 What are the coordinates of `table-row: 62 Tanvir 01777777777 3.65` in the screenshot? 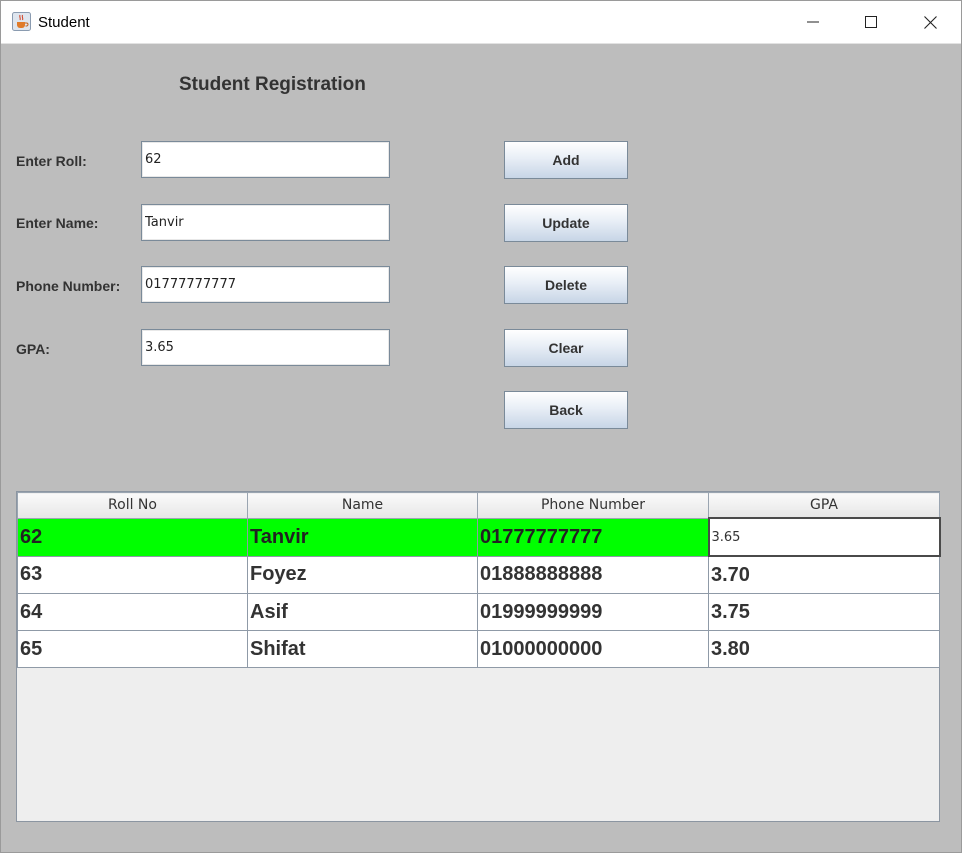 It's located at (479, 537).